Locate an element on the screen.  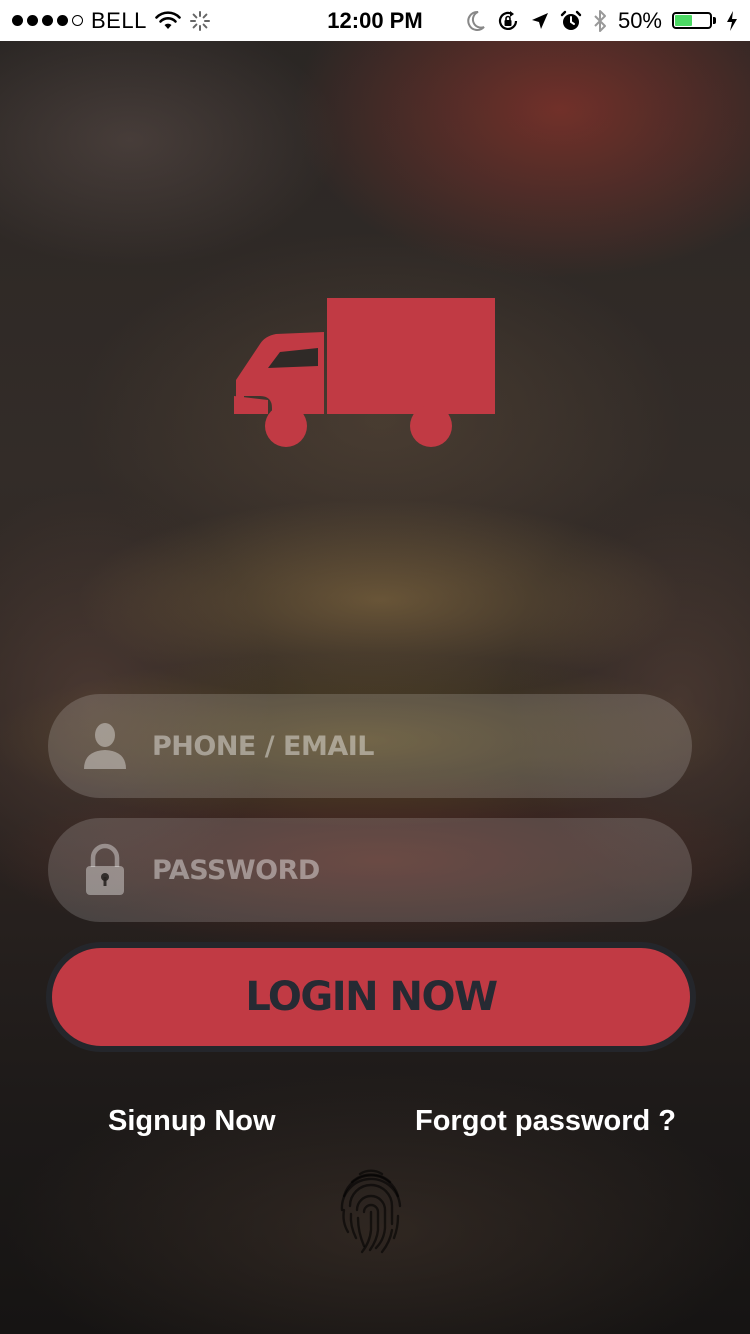
delivery-truck-icon is located at coordinates (365, 374).